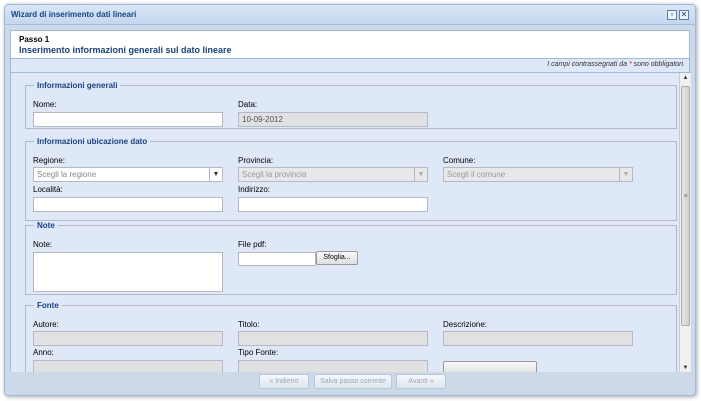 The image size is (701, 401). I want to click on address-label: Indirizzo:, so click(254, 189).